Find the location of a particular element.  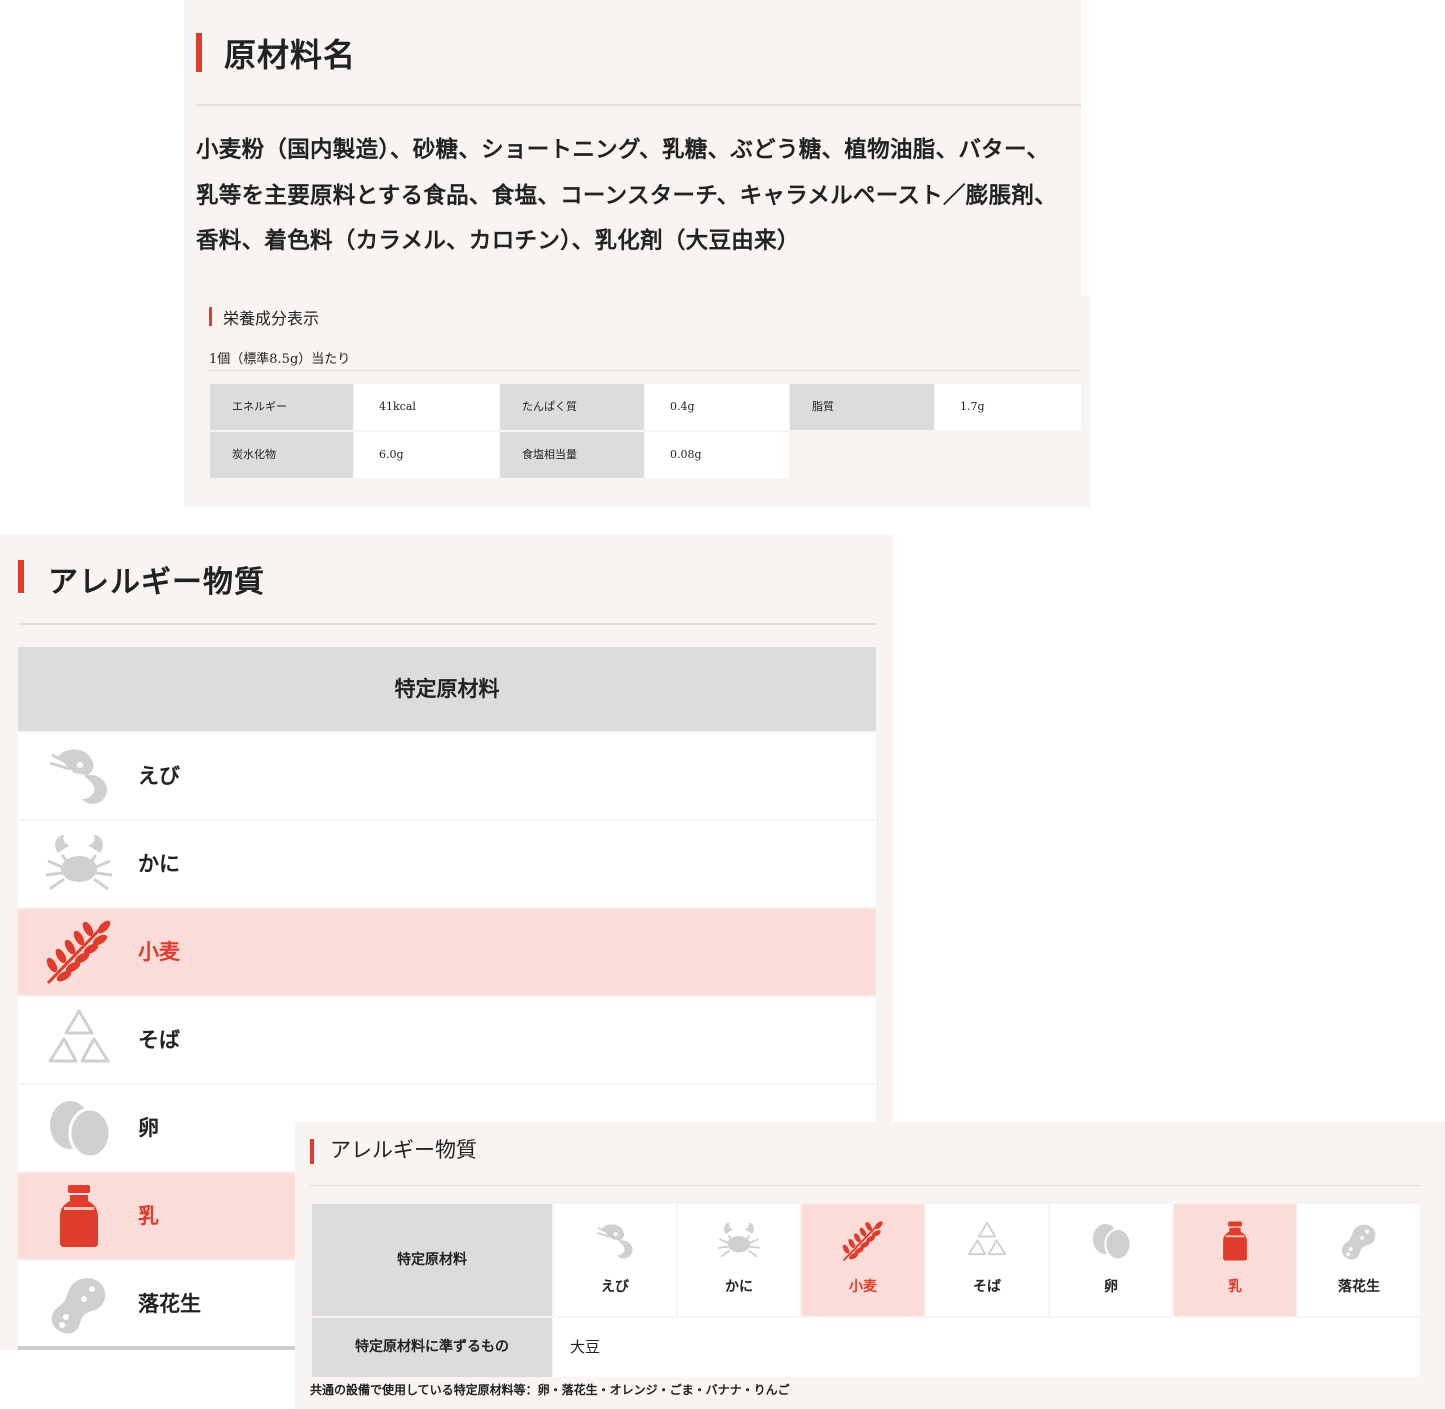

allergen-cell: 小麦 is located at coordinates (863, 1260).